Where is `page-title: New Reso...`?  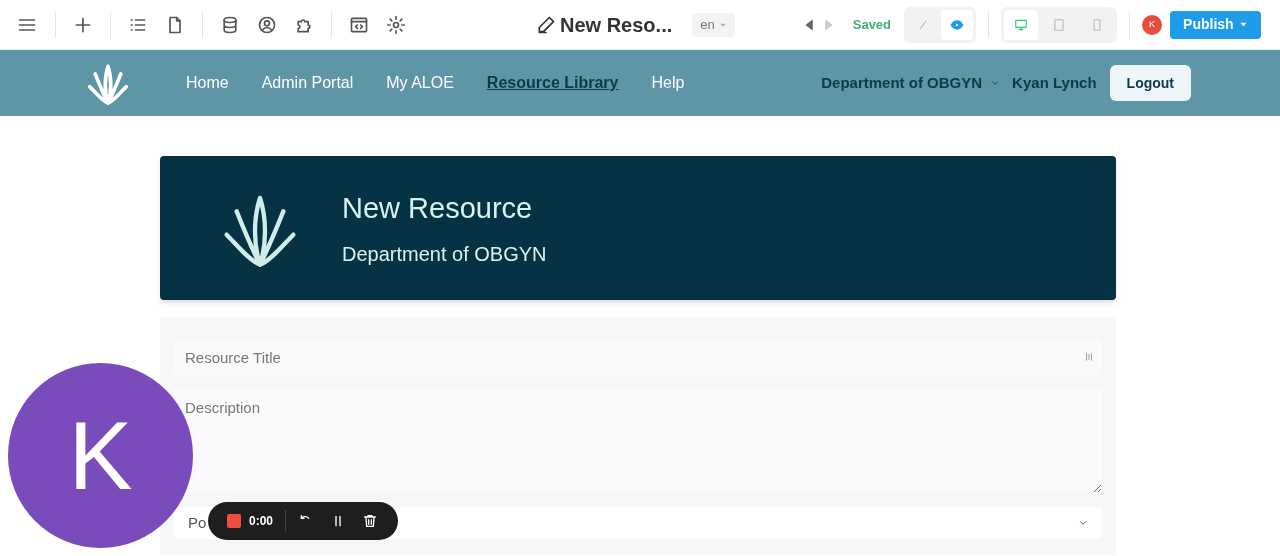
page-title: New Reso... is located at coordinates (616, 25).